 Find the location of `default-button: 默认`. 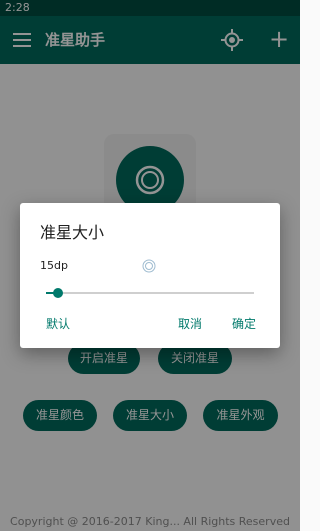

default-button: 默认 is located at coordinates (58, 324).